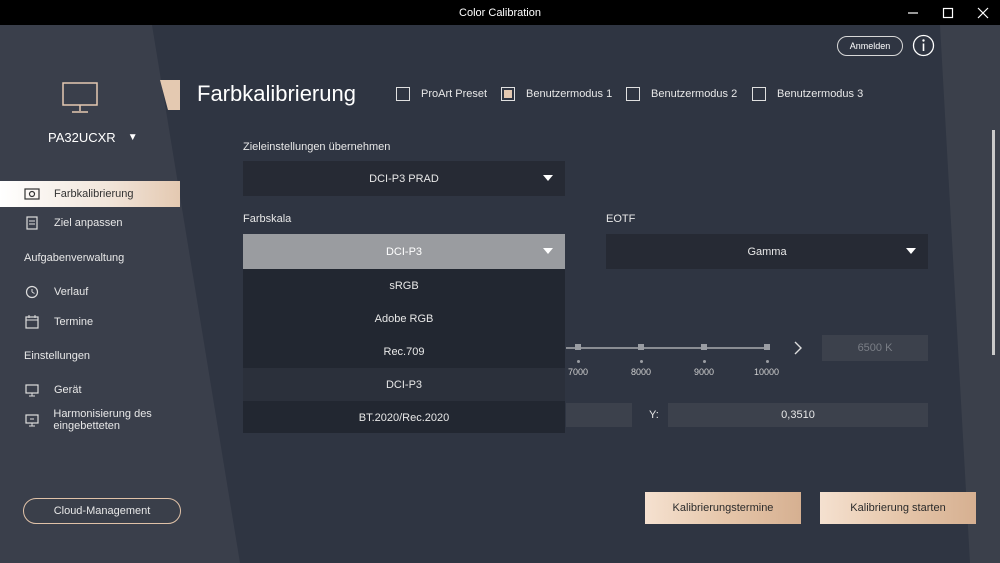  Describe the element at coordinates (694, 94) in the screenshot. I see `mode-label: Benutzermodus 2` at that location.